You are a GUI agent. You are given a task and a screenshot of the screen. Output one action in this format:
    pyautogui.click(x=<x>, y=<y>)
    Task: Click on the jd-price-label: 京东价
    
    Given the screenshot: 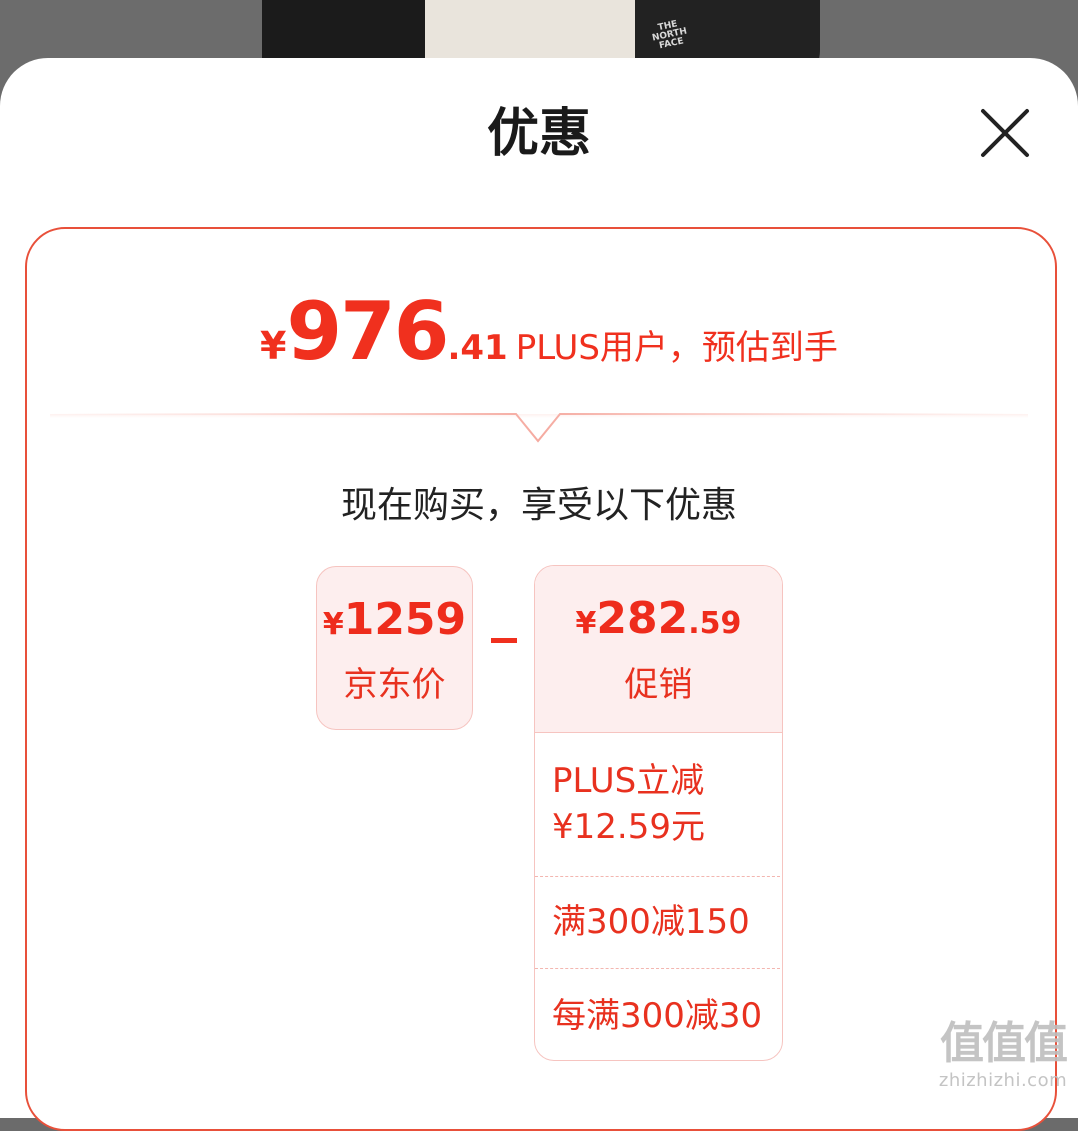 What is the action you would take?
    pyautogui.click(x=394, y=685)
    